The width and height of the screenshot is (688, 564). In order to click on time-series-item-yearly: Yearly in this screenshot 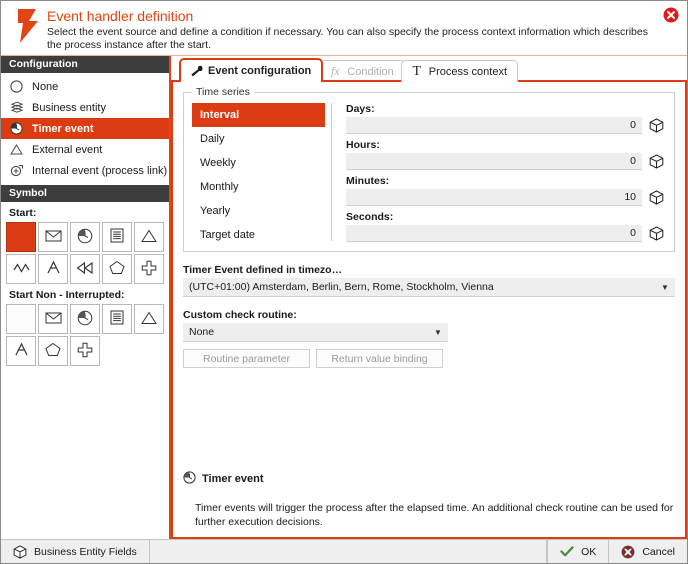, I will do `click(258, 211)`.